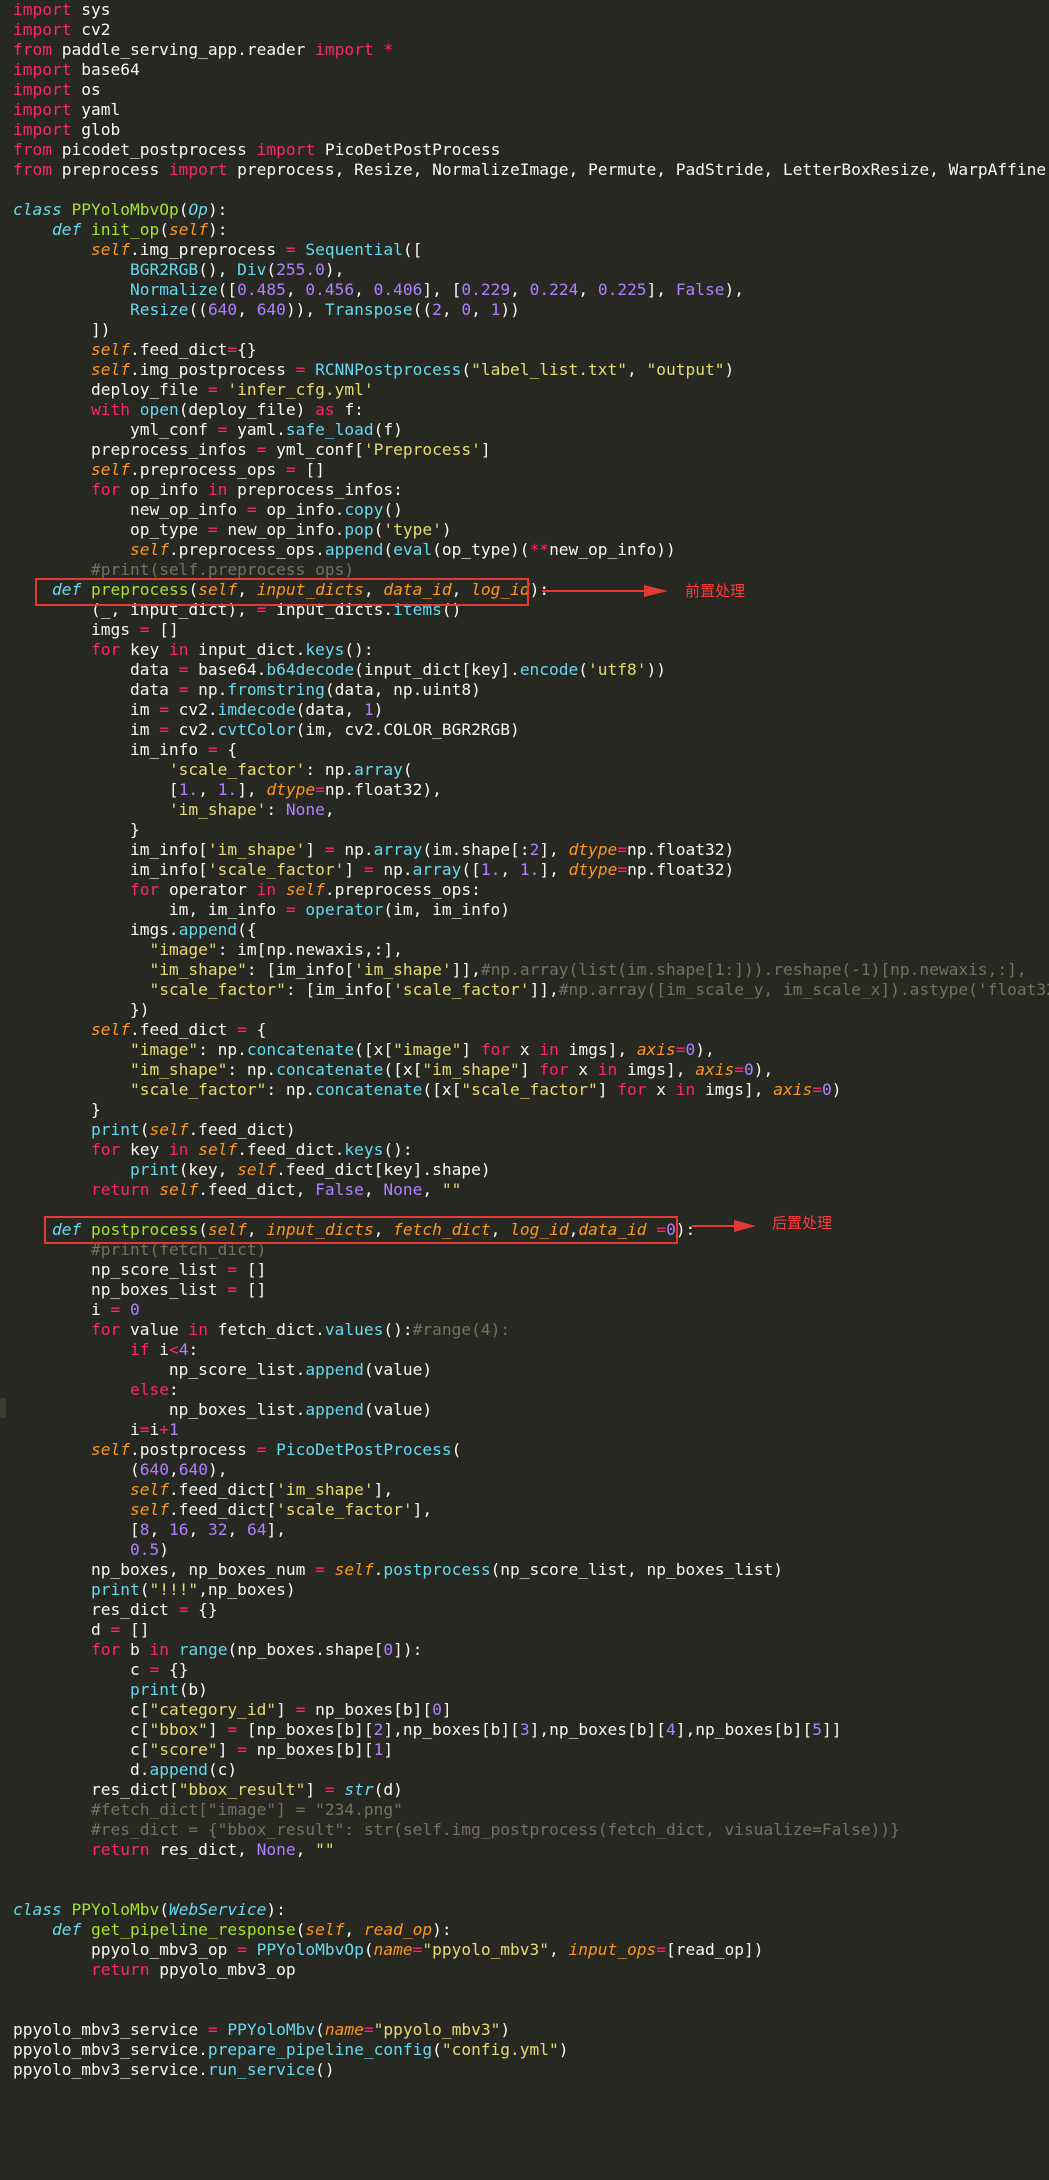  I want to click on code-token: False, so click(339, 1189).